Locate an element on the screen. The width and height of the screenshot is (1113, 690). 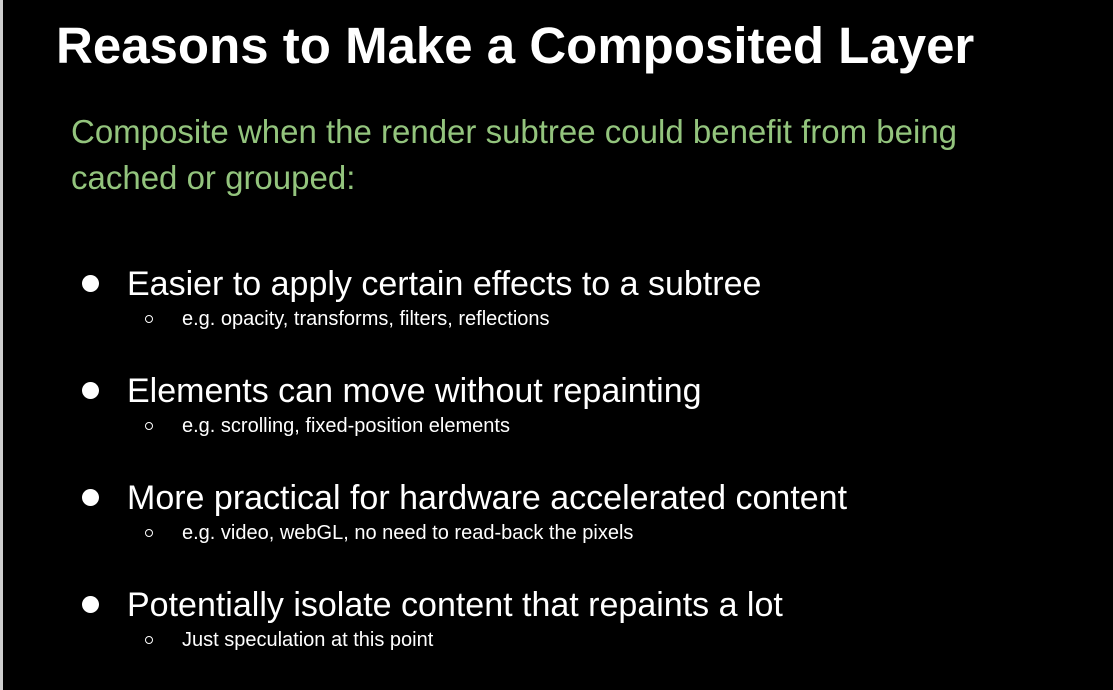
slide-title: Reasons to Make a Composited Layer is located at coordinates (515, 45).